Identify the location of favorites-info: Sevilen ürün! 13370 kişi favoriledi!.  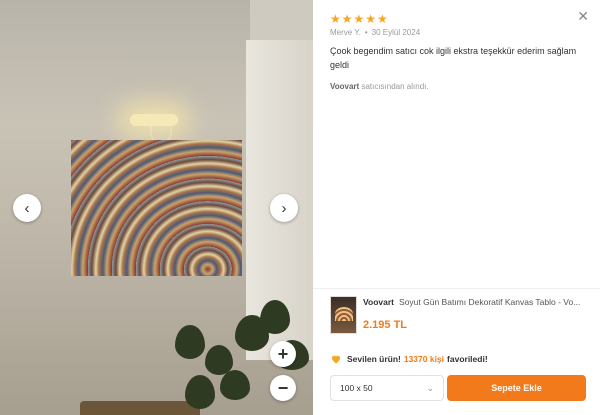
(410, 359).